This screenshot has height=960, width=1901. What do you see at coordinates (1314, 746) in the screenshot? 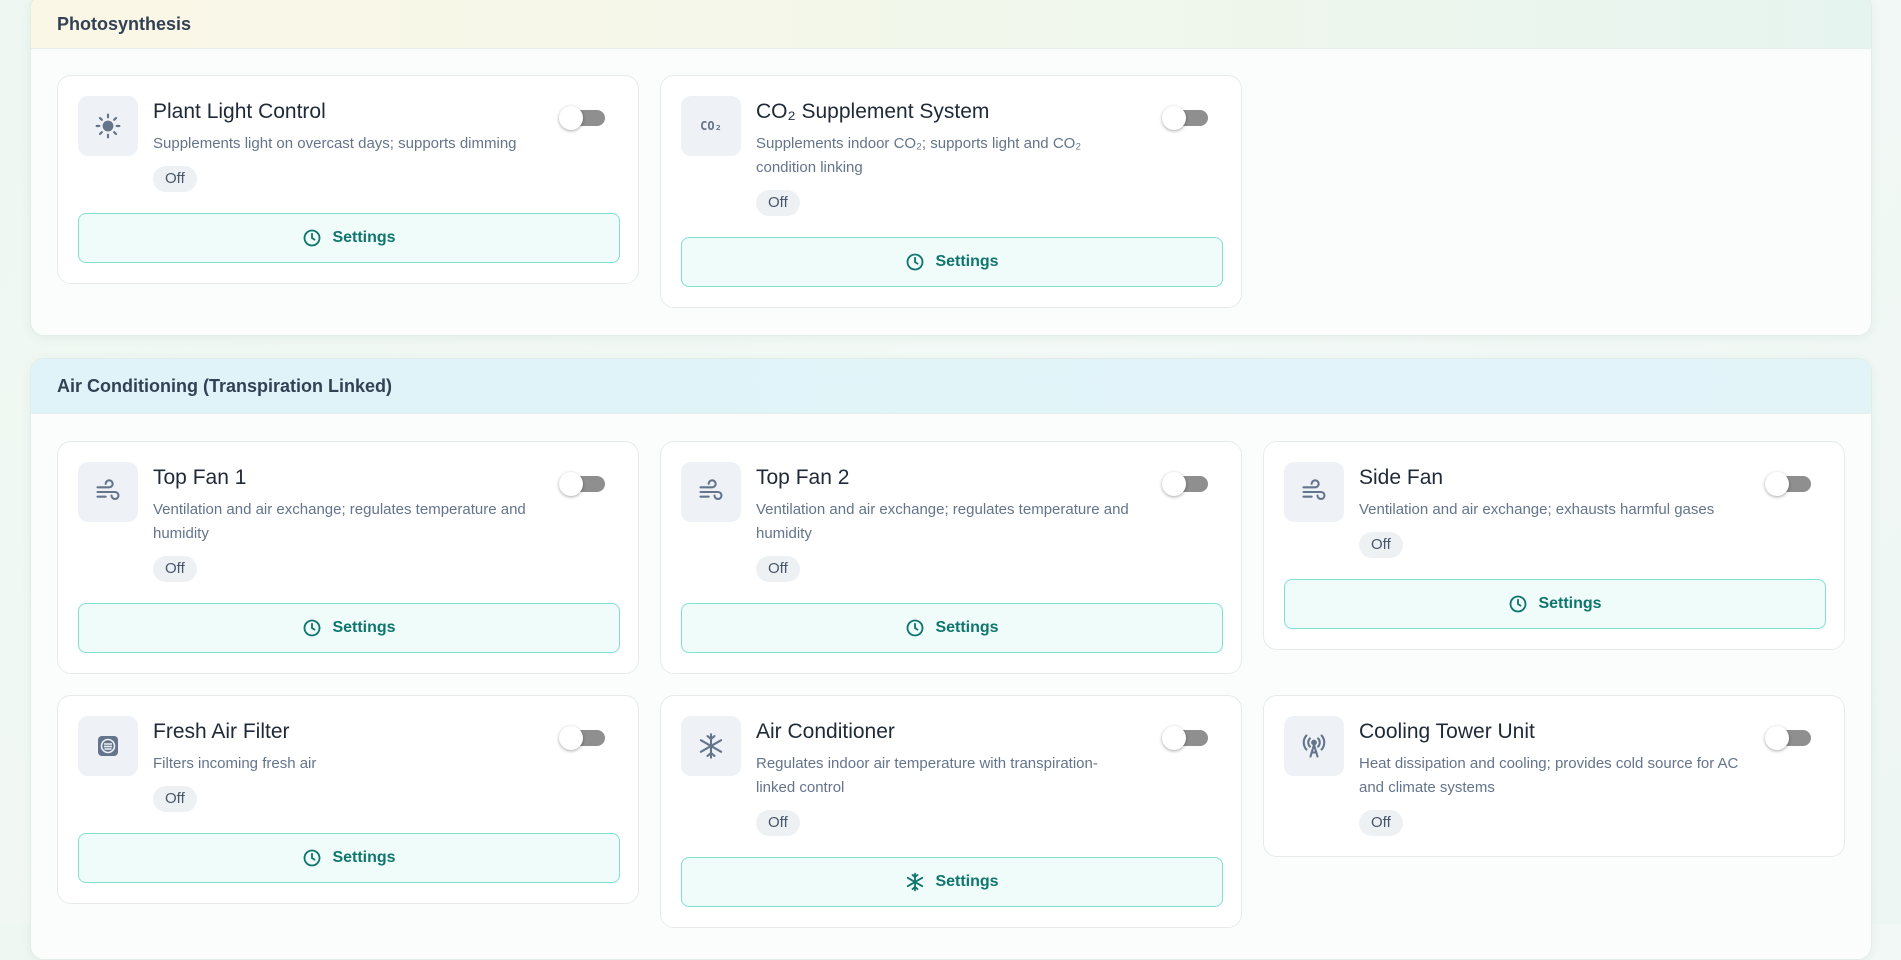
I see `antenna-tower-icon` at bounding box center [1314, 746].